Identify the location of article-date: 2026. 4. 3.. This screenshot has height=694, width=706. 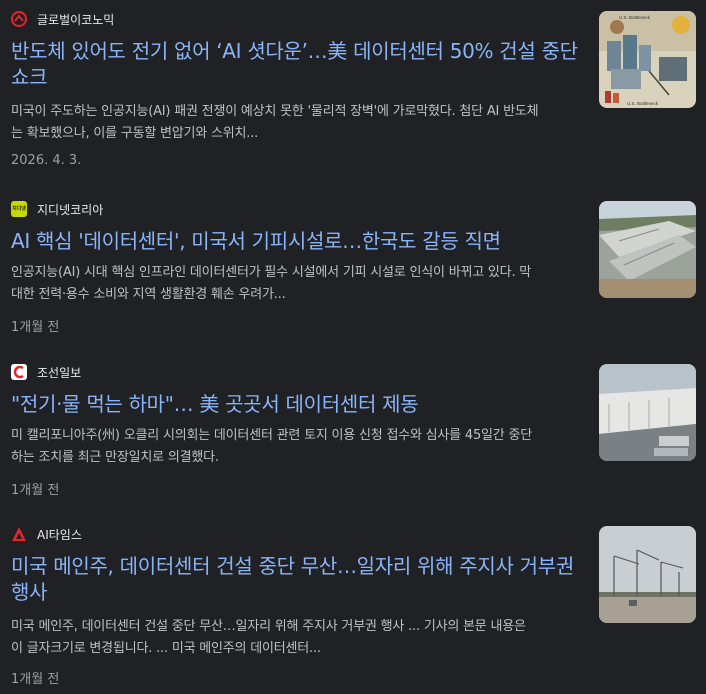
(46, 160).